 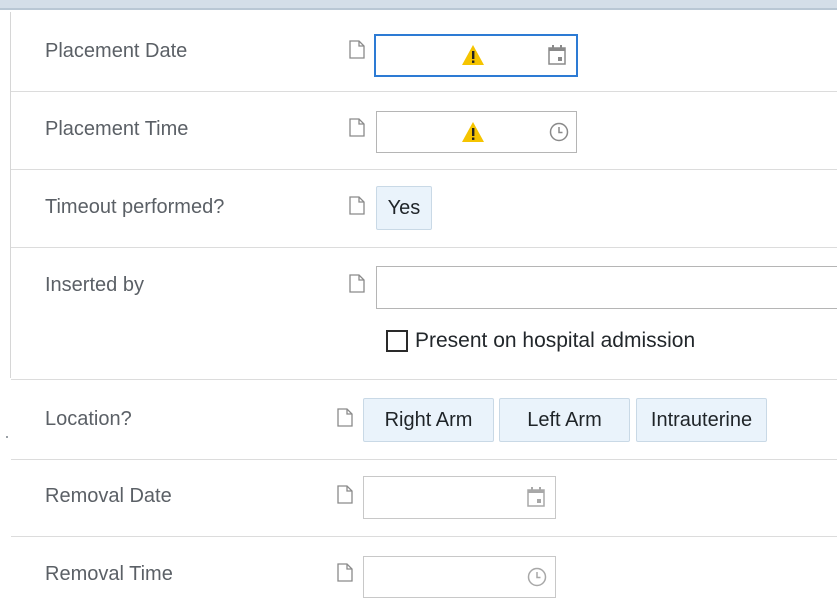 What do you see at coordinates (135, 207) in the screenshot?
I see `timeout-performed-label: Timeout performed?` at bounding box center [135, 207].